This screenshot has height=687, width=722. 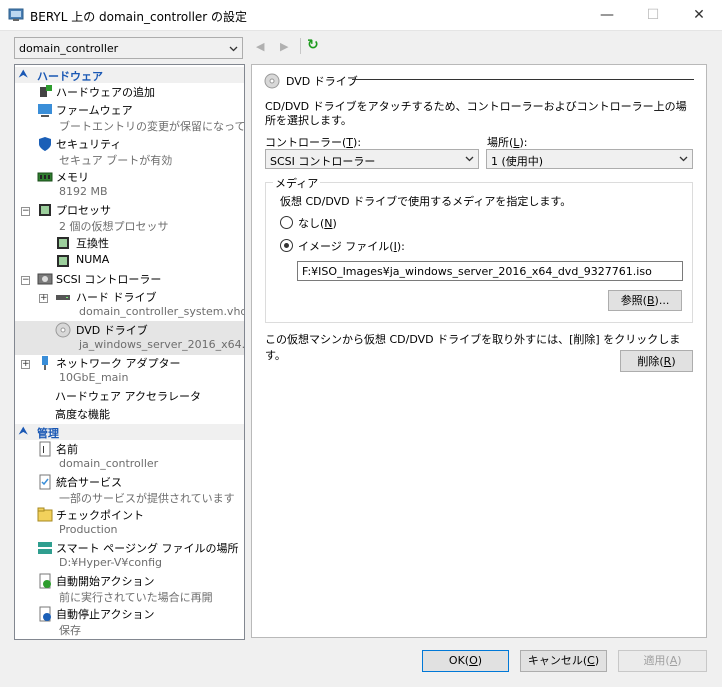 What do you see at coordinates (284, 46) in the screenshot?
I see `forward-button: ▶` at bounding box center [284, 46].